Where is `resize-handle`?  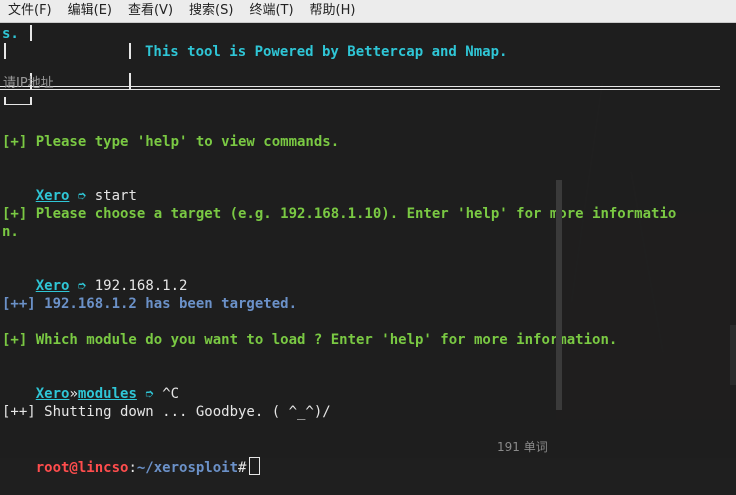
resize-handle is located at coordinates (733, 355).